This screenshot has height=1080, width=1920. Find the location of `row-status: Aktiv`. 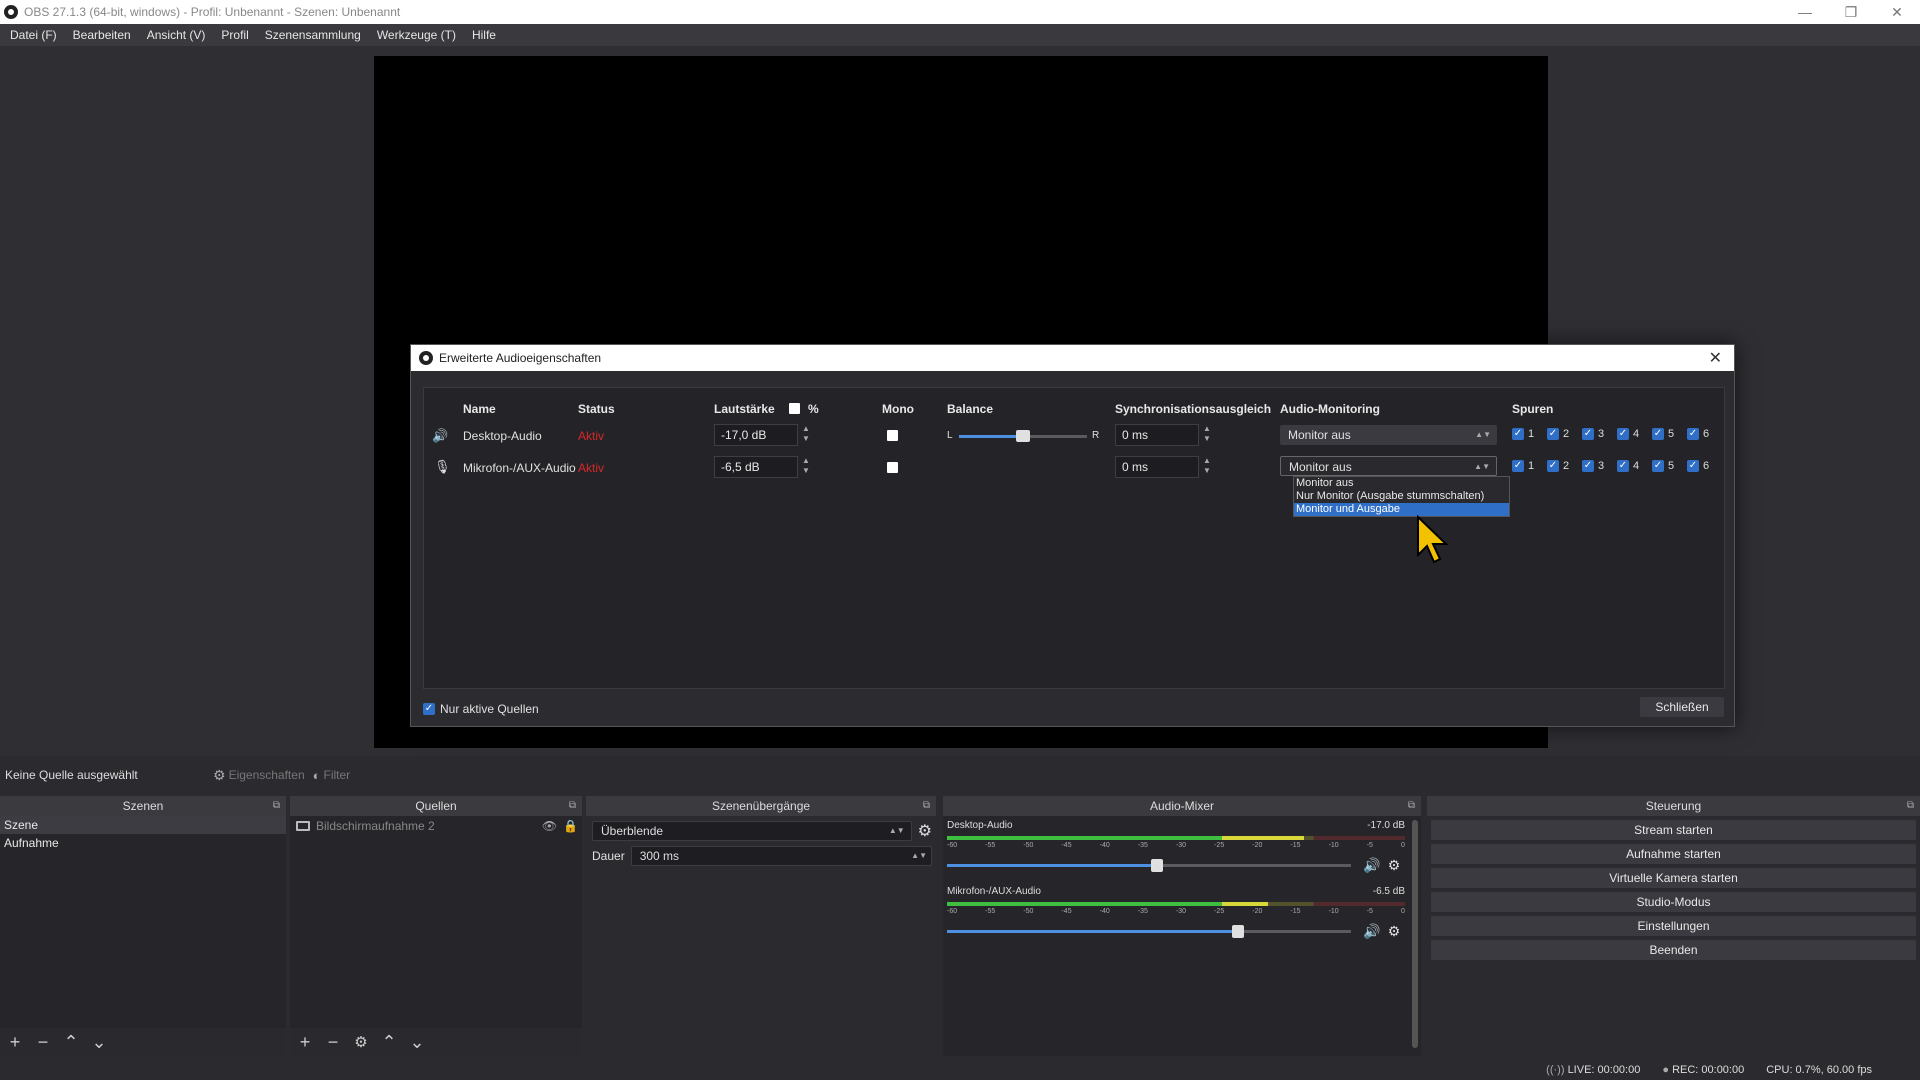

row-status: Aktiv is located at coordinates (591, 436).